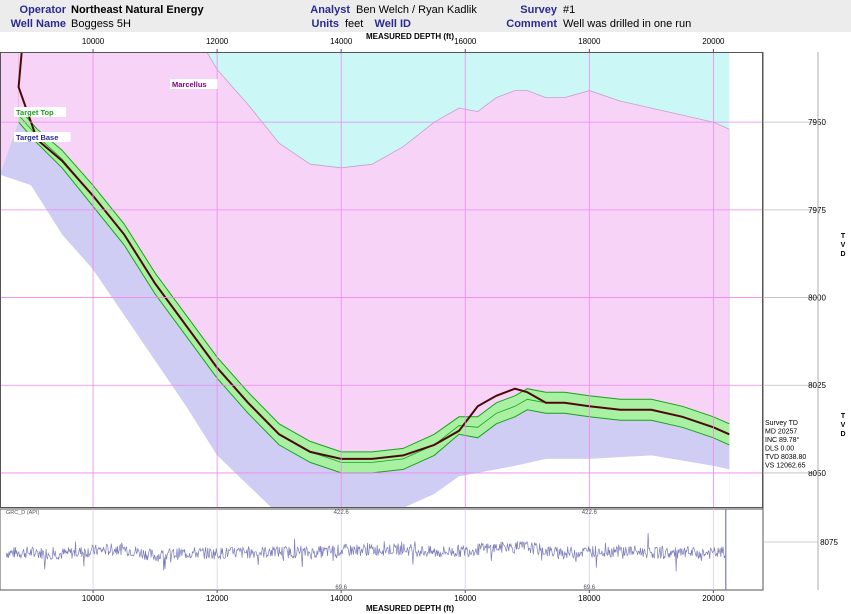 The image size is (851, 614). What do you see at coordinates (817, 298) in the screenshot?
I see `right-axis-tick-label: 8000` at bounding box center [817, 298].